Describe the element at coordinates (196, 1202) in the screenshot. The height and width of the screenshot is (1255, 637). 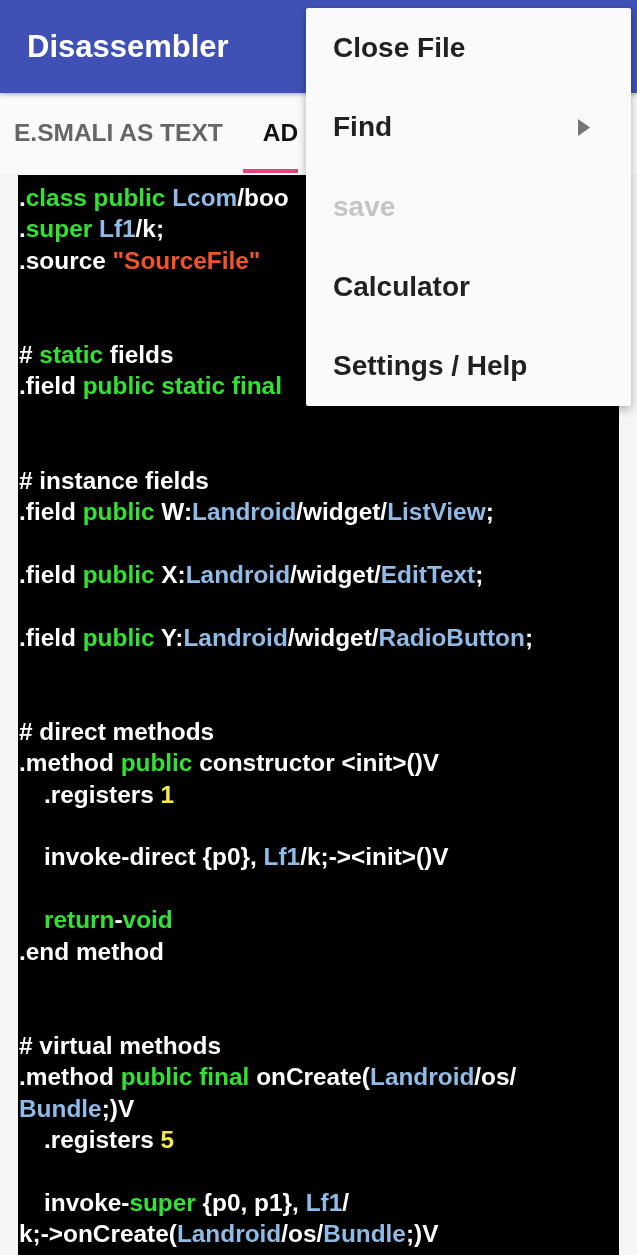
I see `code-line: invoke-super {p0, p1}, Lf1/` at that location.